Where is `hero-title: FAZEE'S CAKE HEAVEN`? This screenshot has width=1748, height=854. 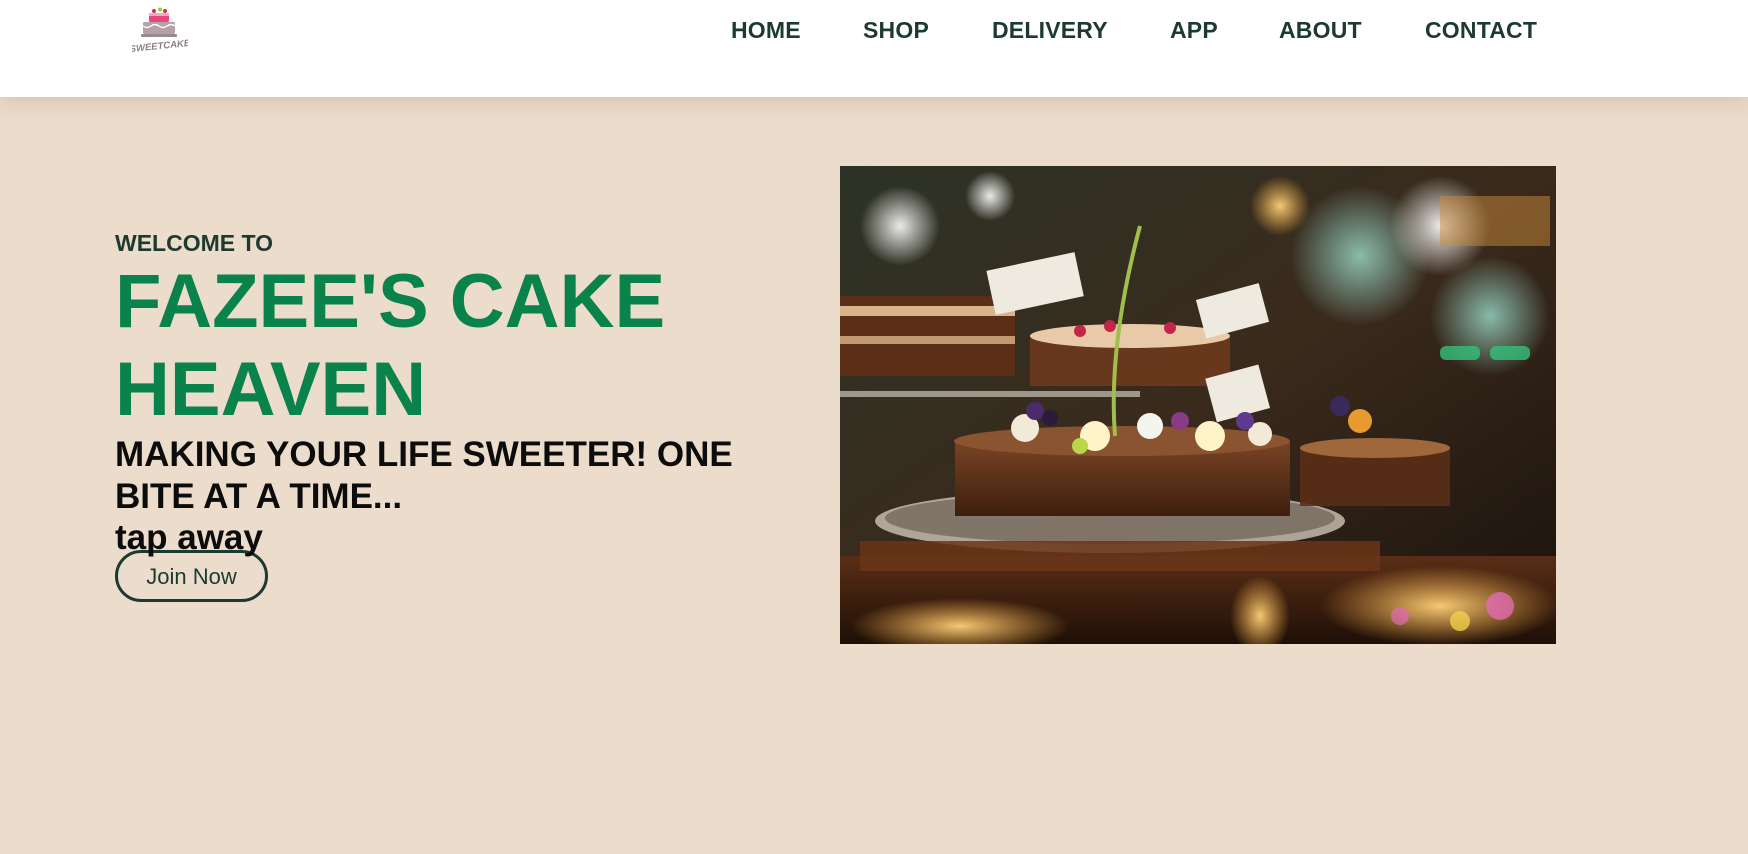 hero-title: FAZEE'S CAKE HEAVEN is located at coordinates (455, 346).